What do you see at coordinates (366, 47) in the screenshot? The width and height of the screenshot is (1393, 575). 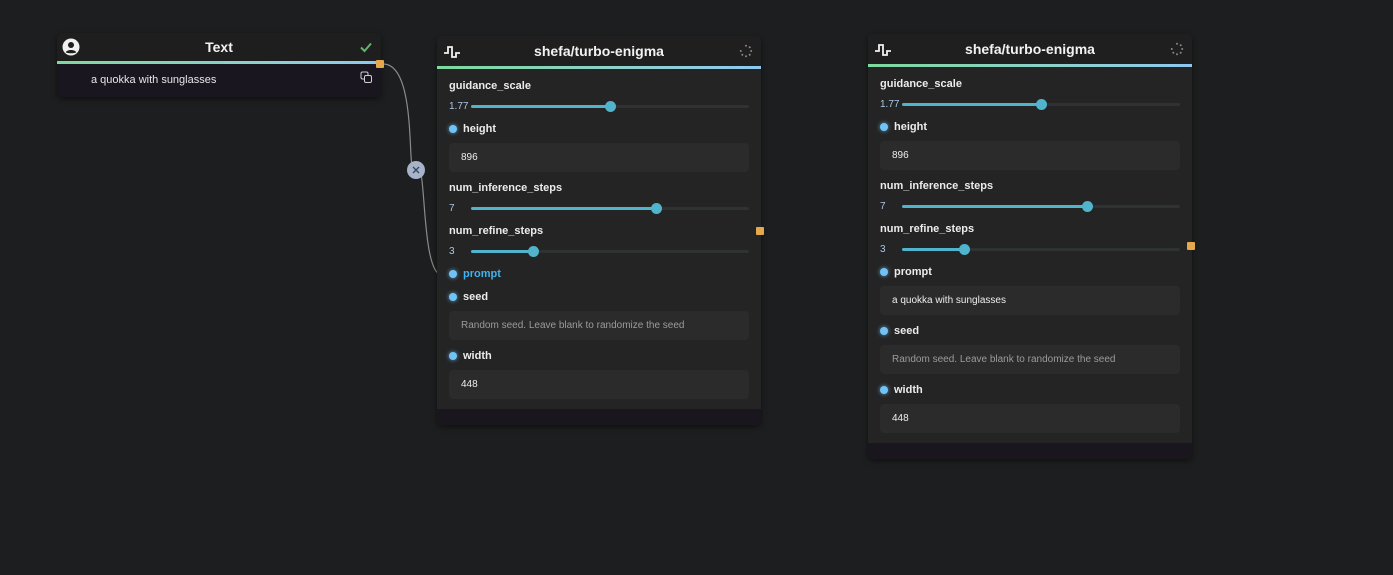 I see `check-icon` at bounding box center [366, 47].